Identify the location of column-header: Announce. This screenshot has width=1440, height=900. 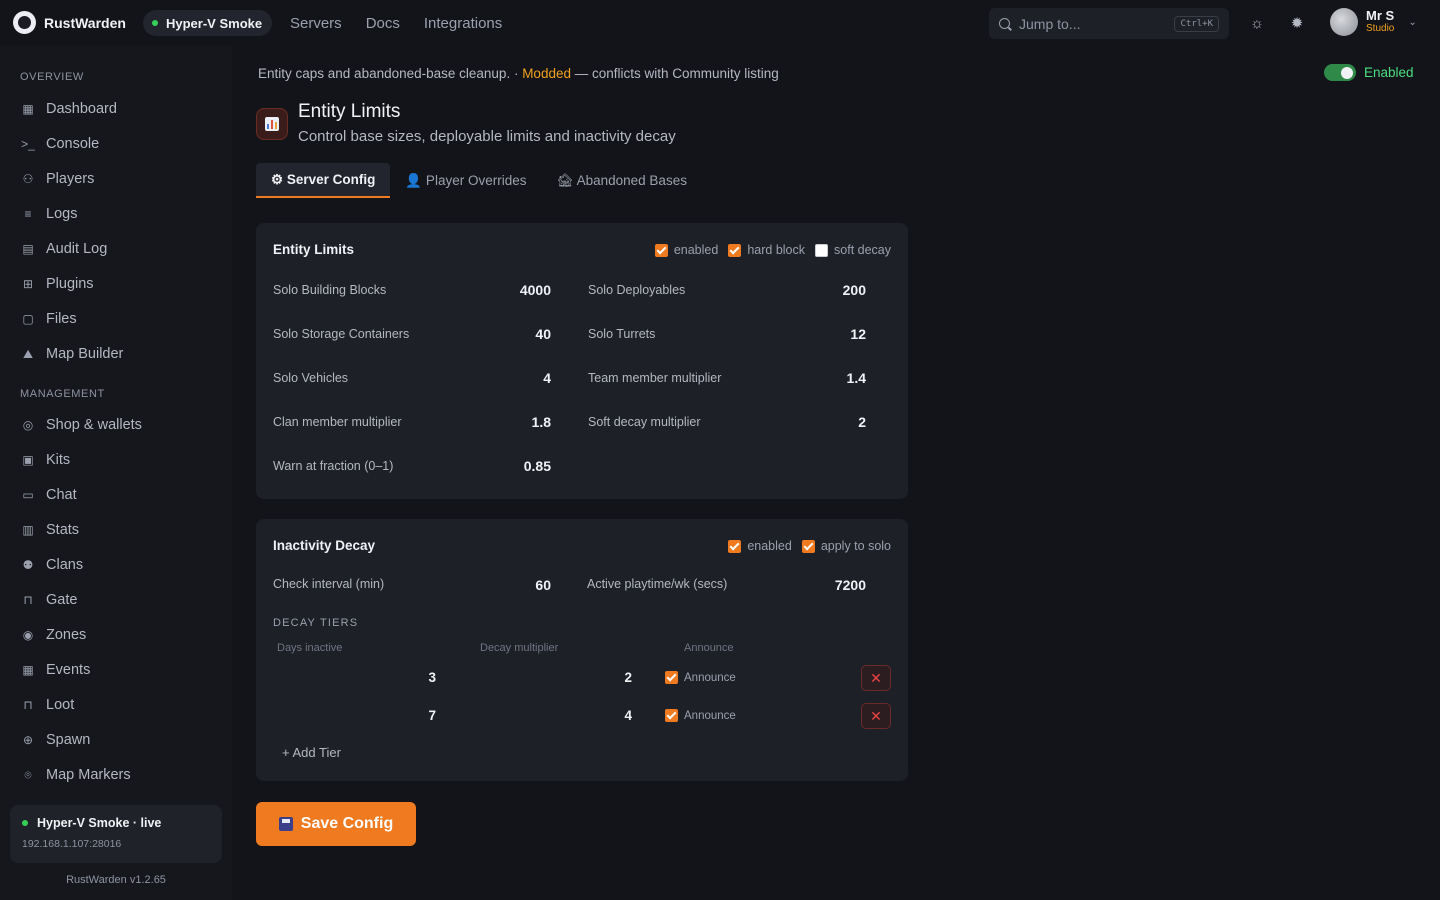
(709, 648).